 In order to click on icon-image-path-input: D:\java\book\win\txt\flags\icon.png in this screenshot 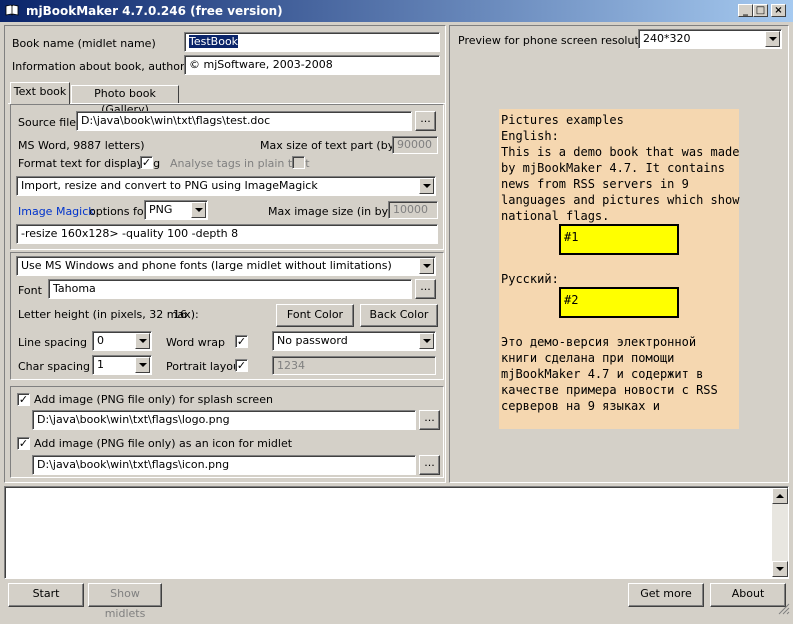, I will do `click(224, 465)`.